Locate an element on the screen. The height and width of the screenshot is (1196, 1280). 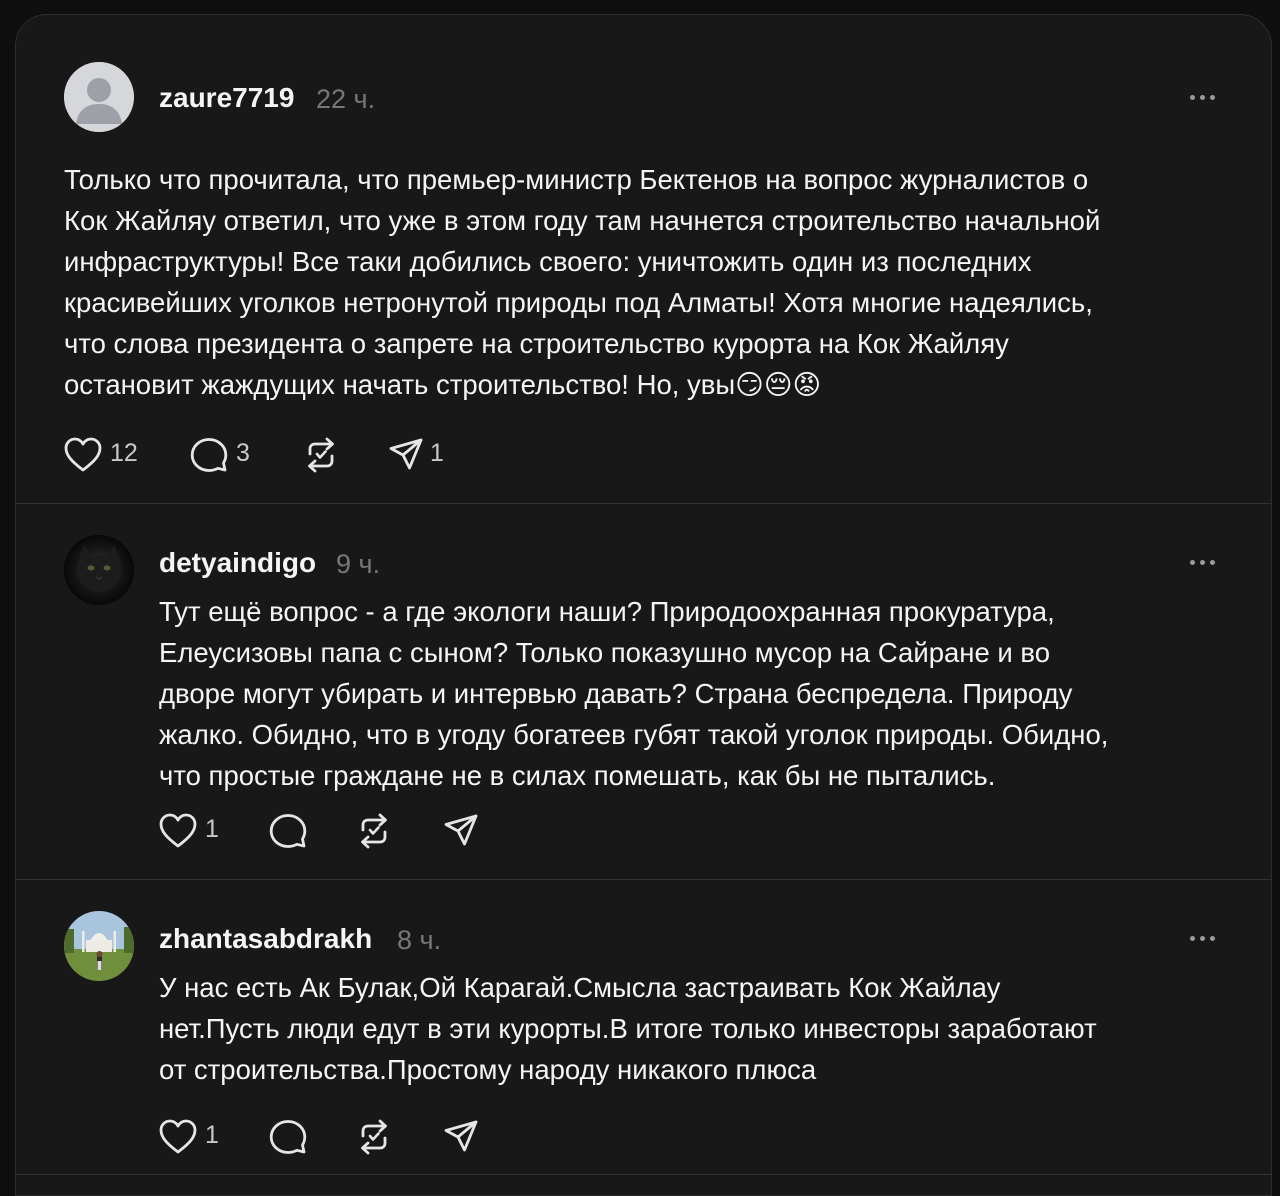
reply-button: 3 is located at coordinates (225, 455).